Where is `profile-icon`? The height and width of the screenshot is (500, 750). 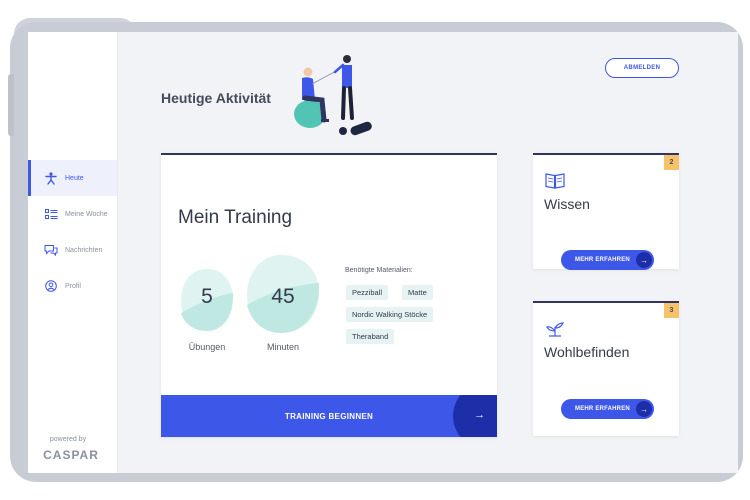 profile-icon is located at coordinates (51, 286).